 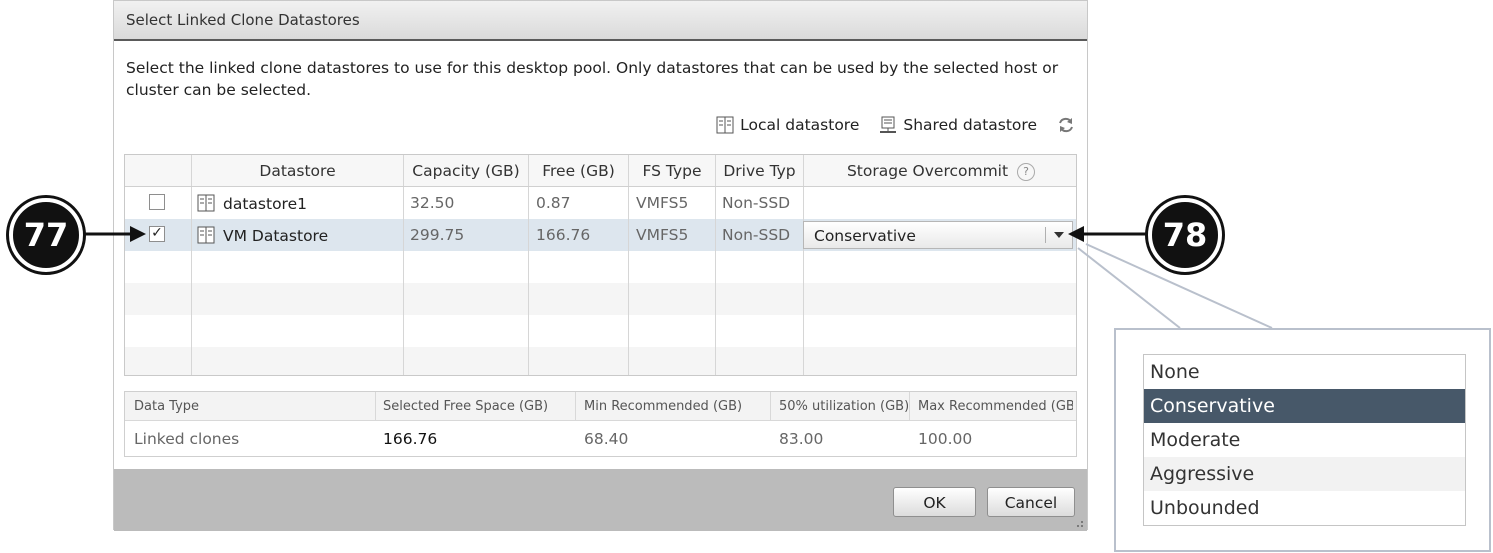 I want to click on summary-col-data-type: Data Type, so click(x=167, y=406).